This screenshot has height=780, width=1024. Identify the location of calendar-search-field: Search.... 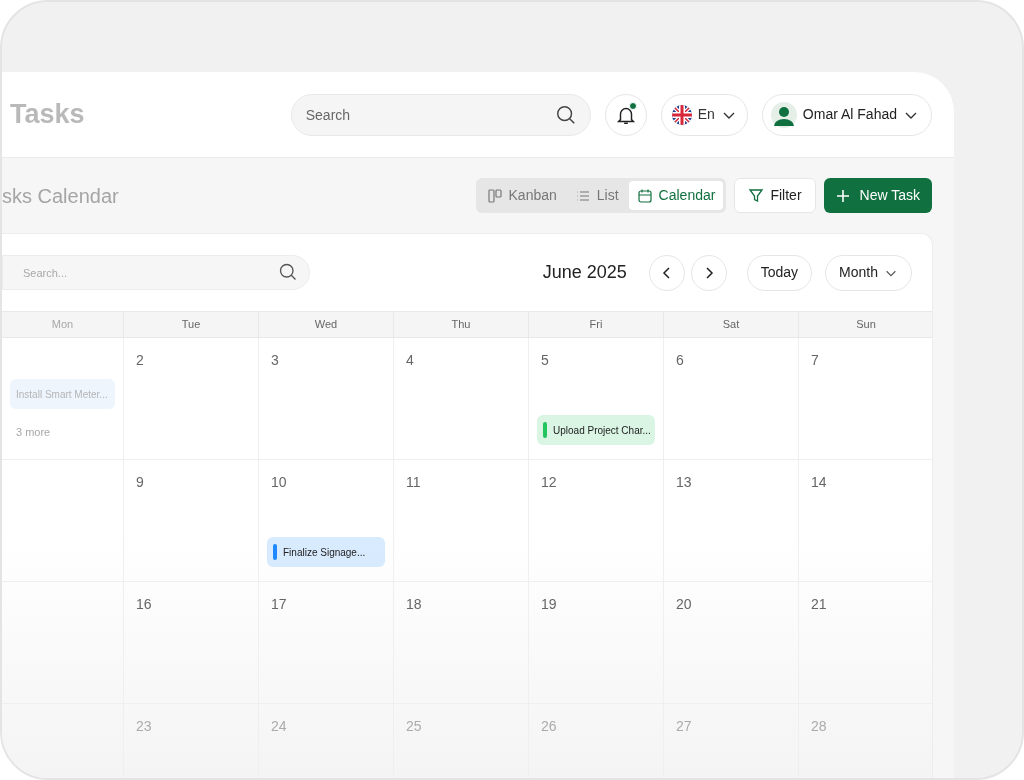
(156, 272).